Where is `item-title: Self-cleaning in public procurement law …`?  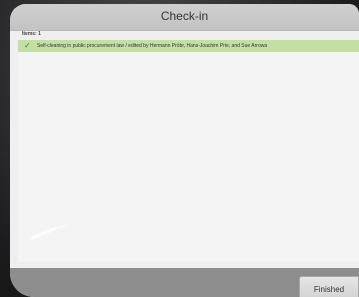
item-title: Self-cleaning in public procurement law … is located at coordinates (152, 46).